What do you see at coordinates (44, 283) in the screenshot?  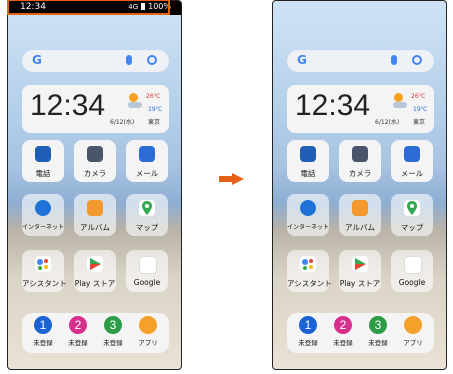 I see `app-assistant-label: アシスタント` at bounding box center [44, 283].